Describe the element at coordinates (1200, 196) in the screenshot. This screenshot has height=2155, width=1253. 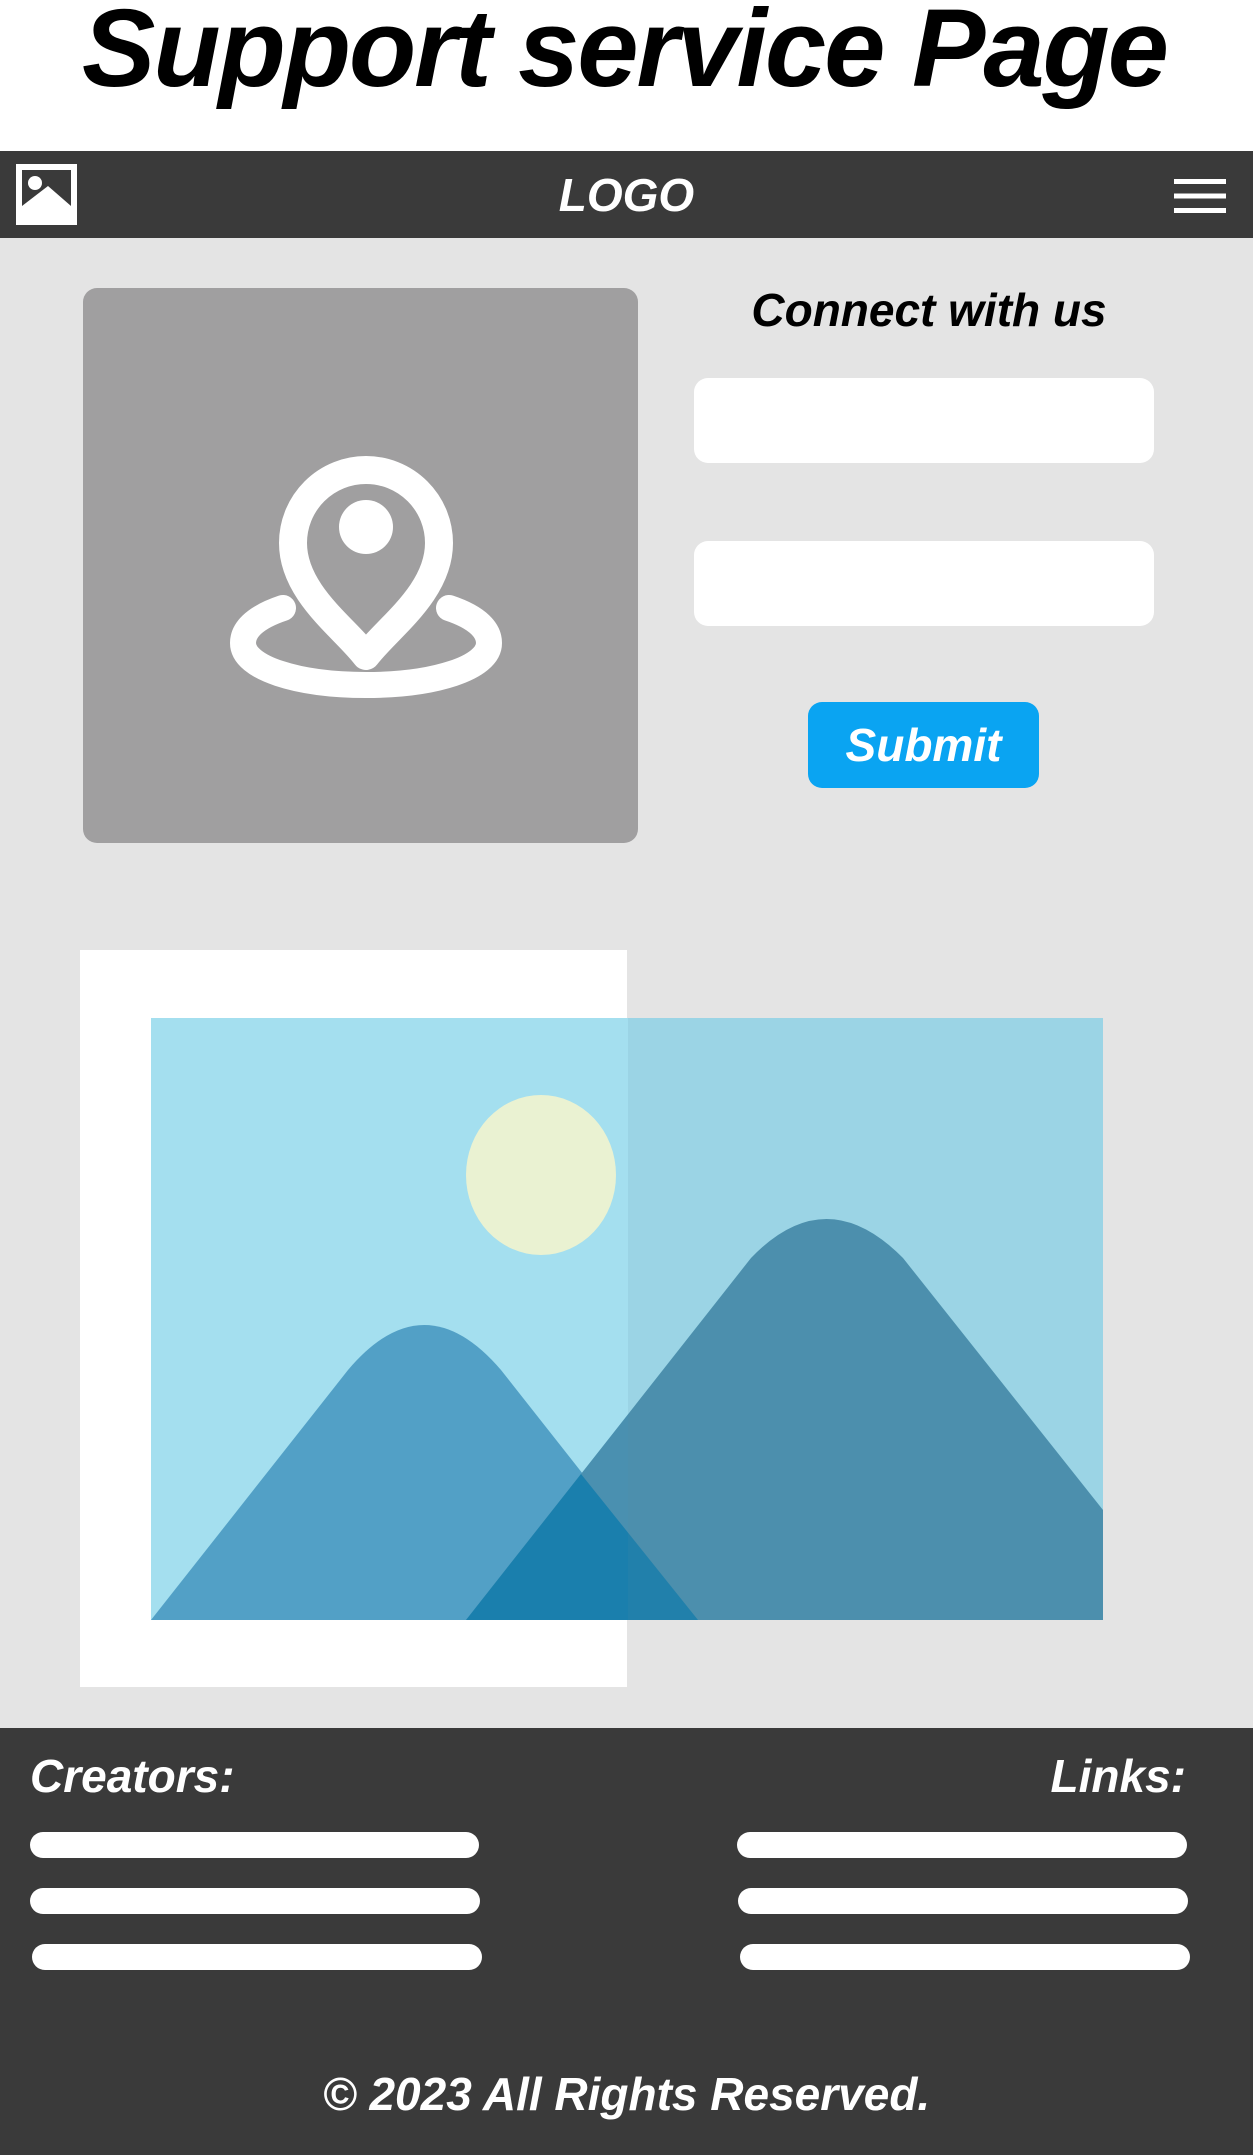
I see `hamburger-menu-icon` at that location.